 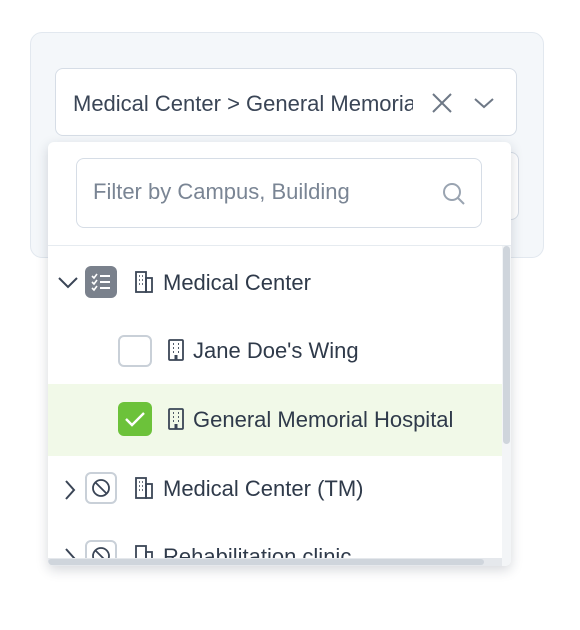 I want to click on disabled-checkbox, so click(x=101, y=488).